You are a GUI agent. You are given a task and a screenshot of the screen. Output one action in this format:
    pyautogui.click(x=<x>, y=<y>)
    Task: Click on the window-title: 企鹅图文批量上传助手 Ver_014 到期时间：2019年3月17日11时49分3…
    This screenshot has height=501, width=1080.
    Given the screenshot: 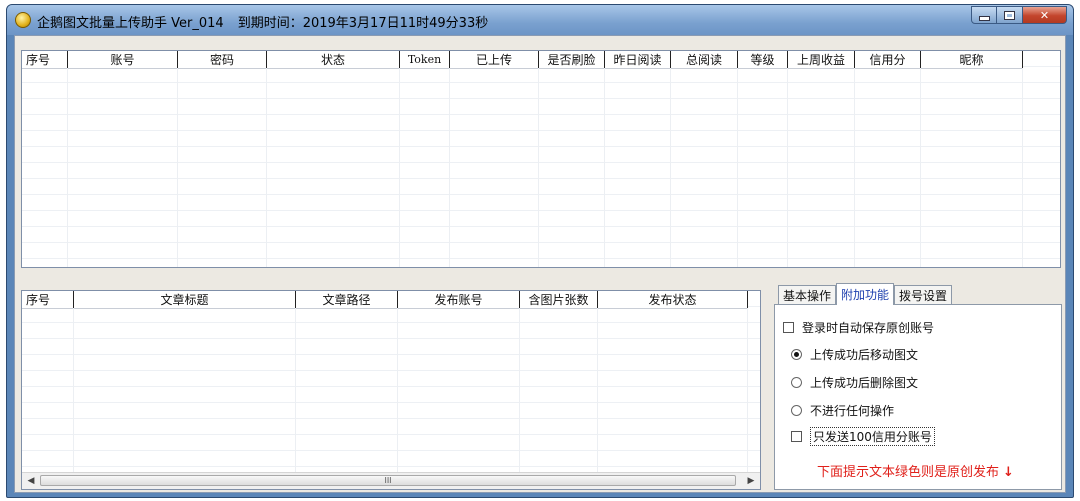 What is the action you would take?
    pyautogui.click(x=263, y=23)
    